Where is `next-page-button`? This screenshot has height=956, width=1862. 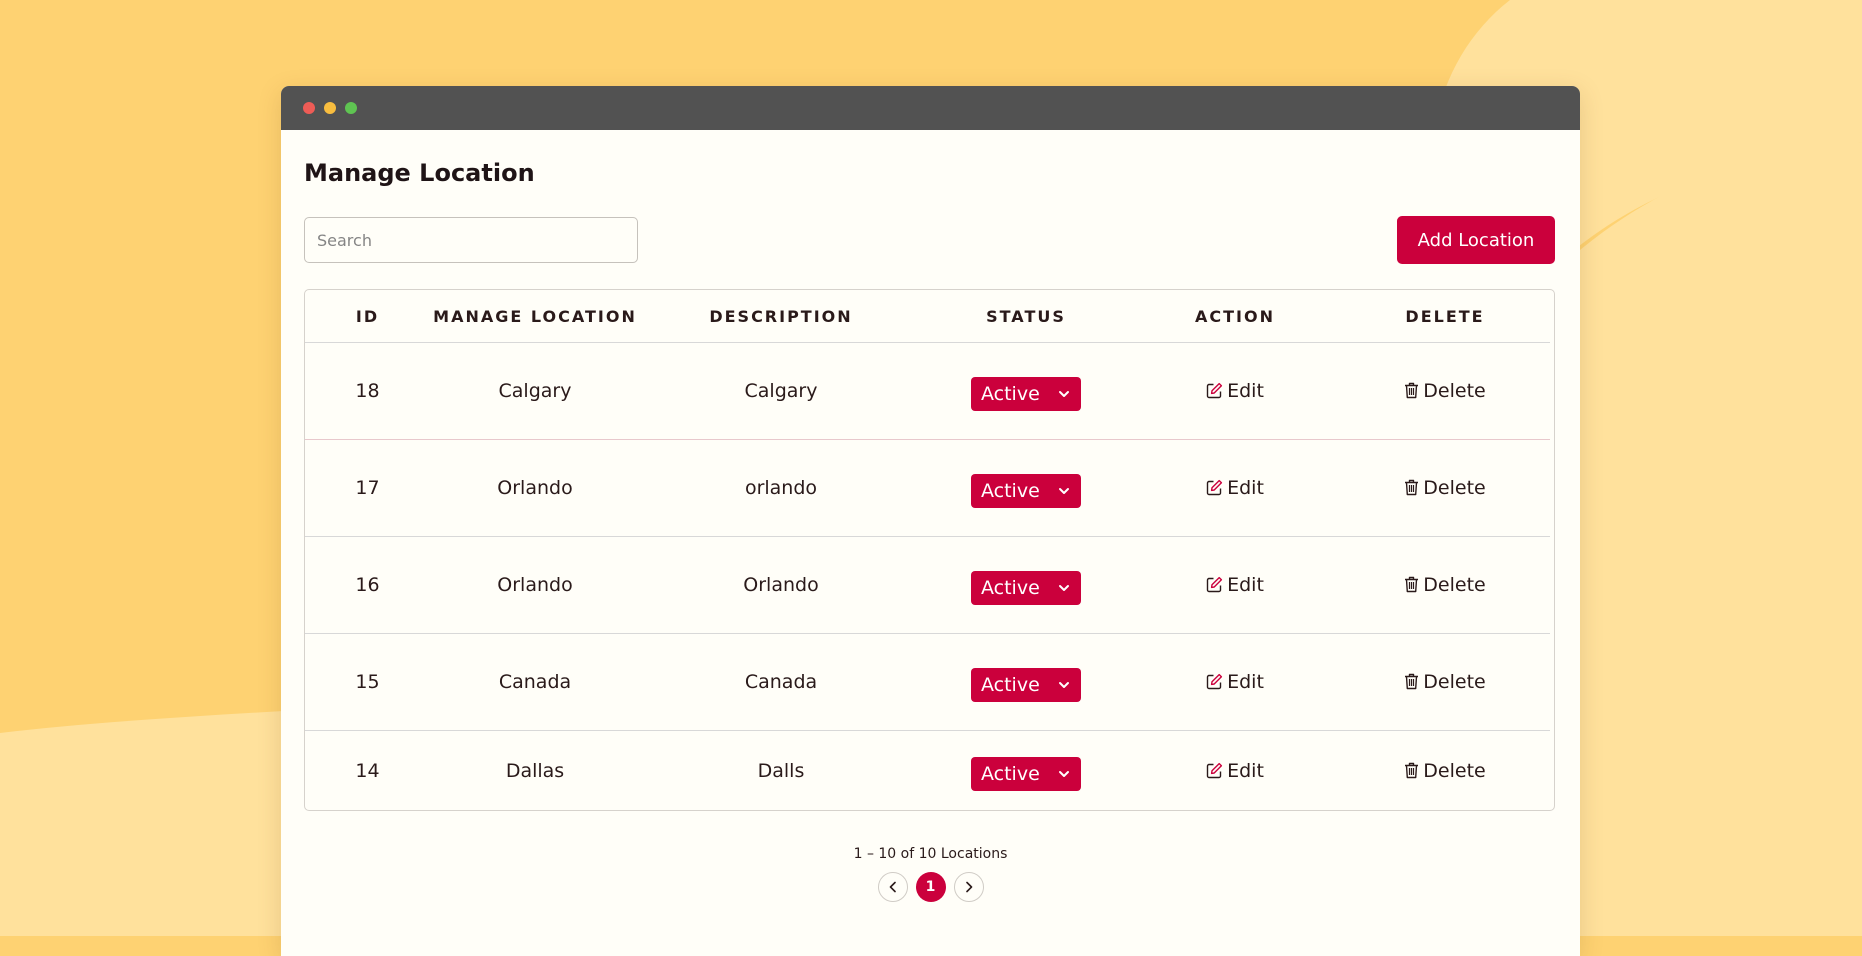 next-page-button is located at coordinates (968, 887).